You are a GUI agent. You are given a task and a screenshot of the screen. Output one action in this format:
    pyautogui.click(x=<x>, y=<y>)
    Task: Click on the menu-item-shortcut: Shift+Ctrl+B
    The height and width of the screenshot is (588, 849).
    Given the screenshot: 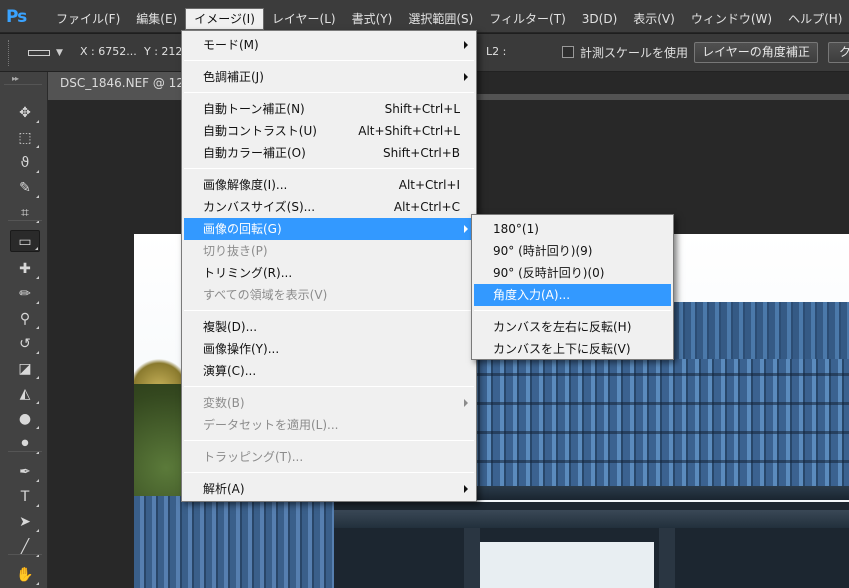 What is the action you would take?
    pyautogui.click(x=421, y=153)
    